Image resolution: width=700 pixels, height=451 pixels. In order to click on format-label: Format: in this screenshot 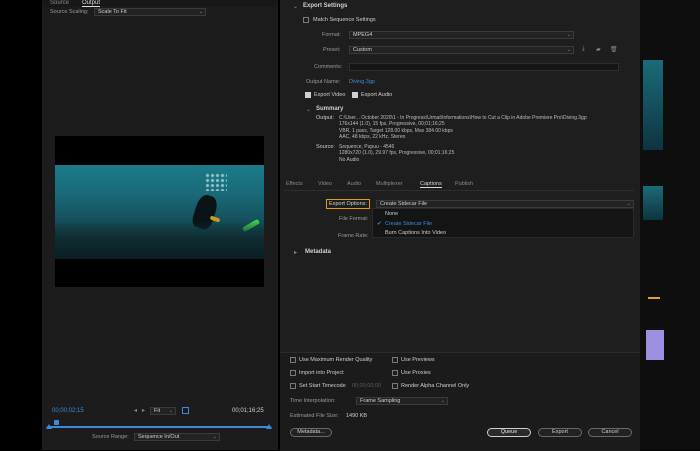, I will do `click(331, 35)`.